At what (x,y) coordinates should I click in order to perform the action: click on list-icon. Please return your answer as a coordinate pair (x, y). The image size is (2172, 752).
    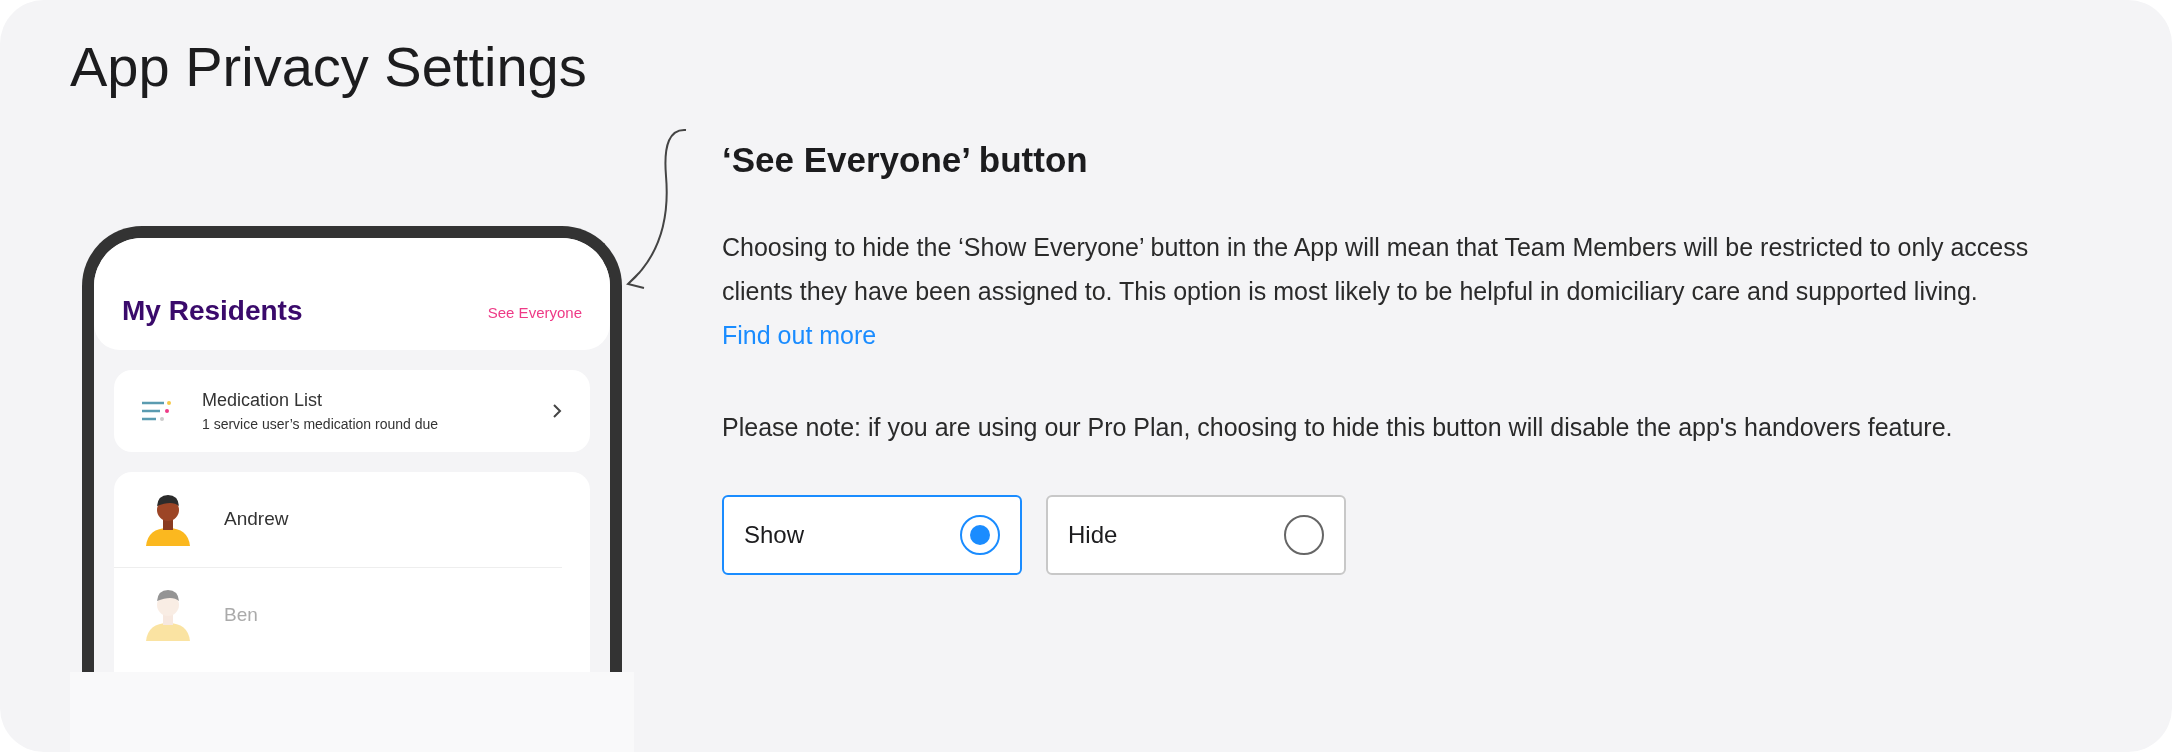
    Looking at the image, I should click on (157, 411).